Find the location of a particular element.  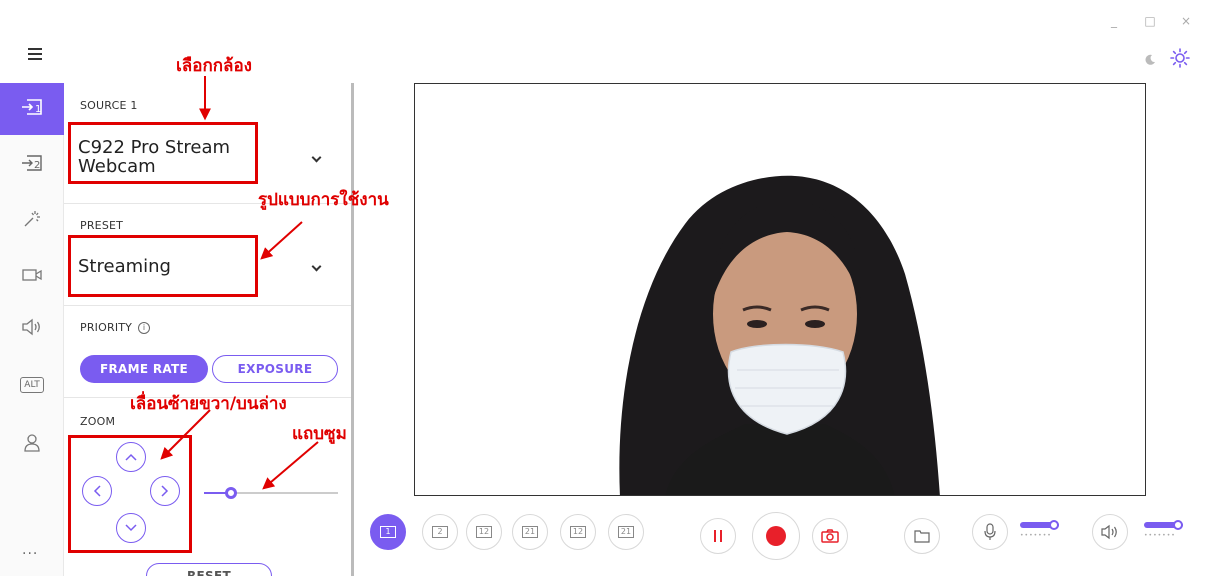

pause-button is located at coordinates (718, 536).